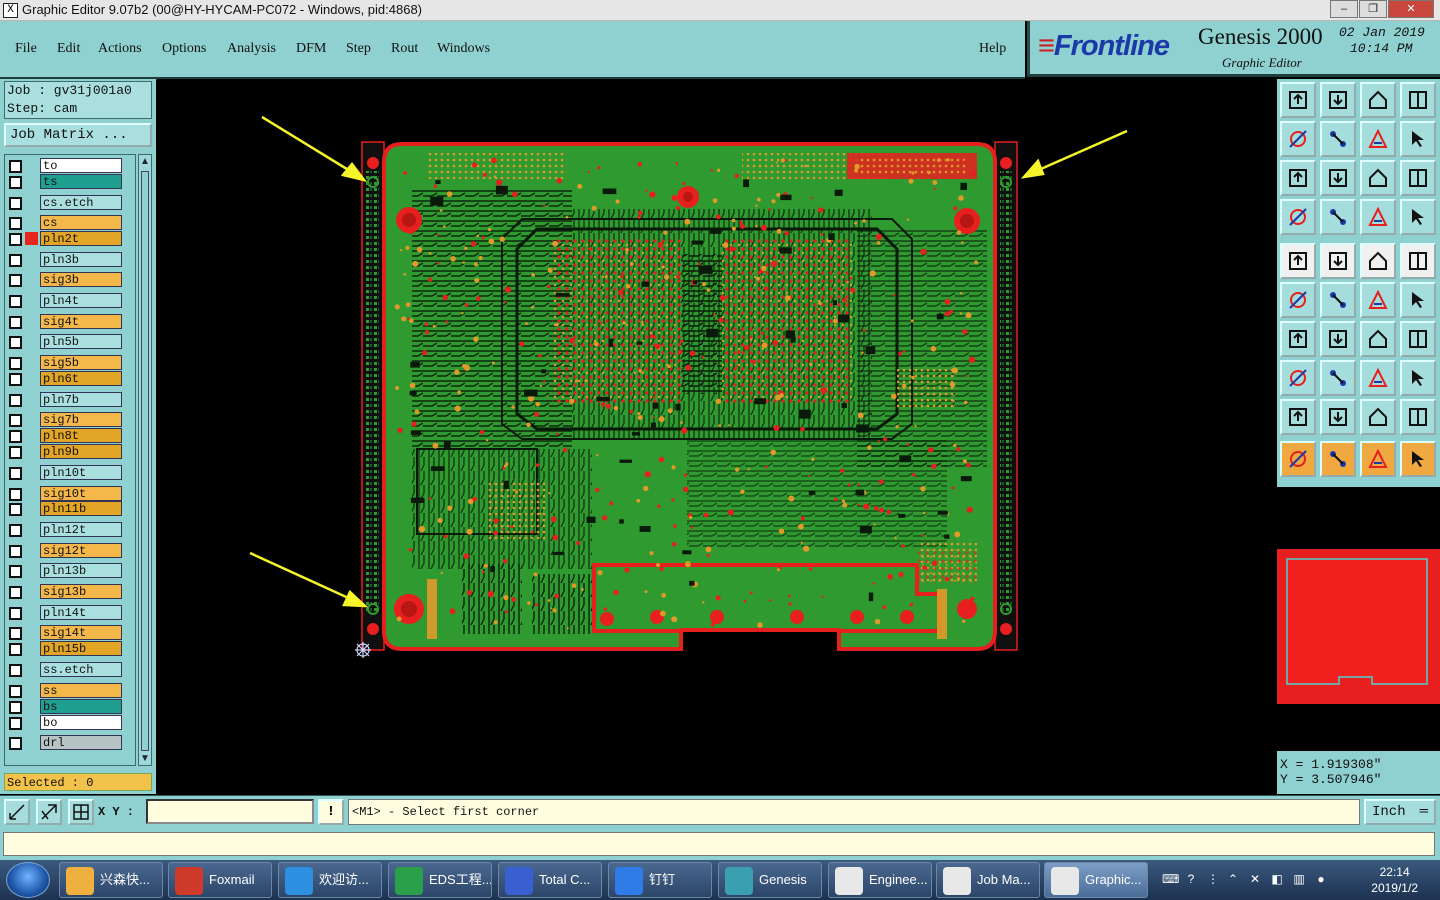 This screenshot has height=900, width=1440. Describe the element at coordinates (1338, 217) in the screenshot. I see `grid-toggle-icon` at that location.